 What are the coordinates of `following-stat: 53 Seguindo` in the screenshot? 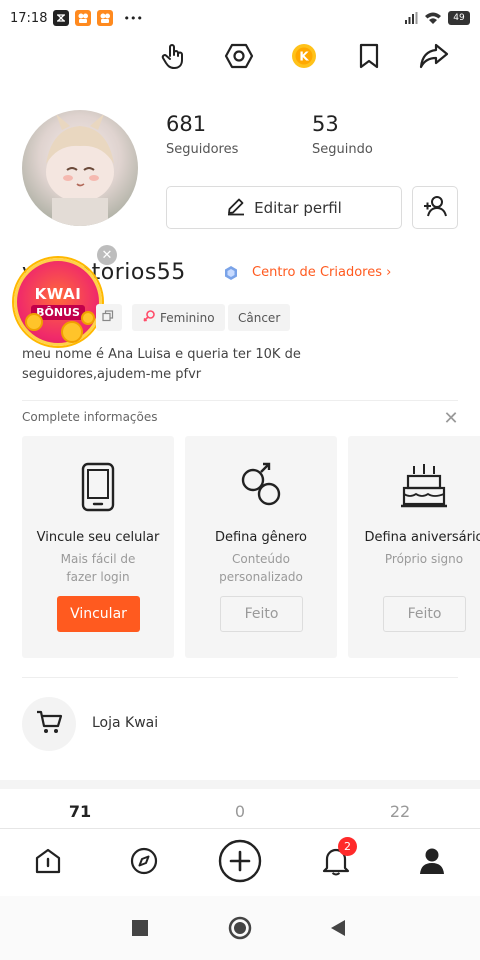 It's located at (342, 134).